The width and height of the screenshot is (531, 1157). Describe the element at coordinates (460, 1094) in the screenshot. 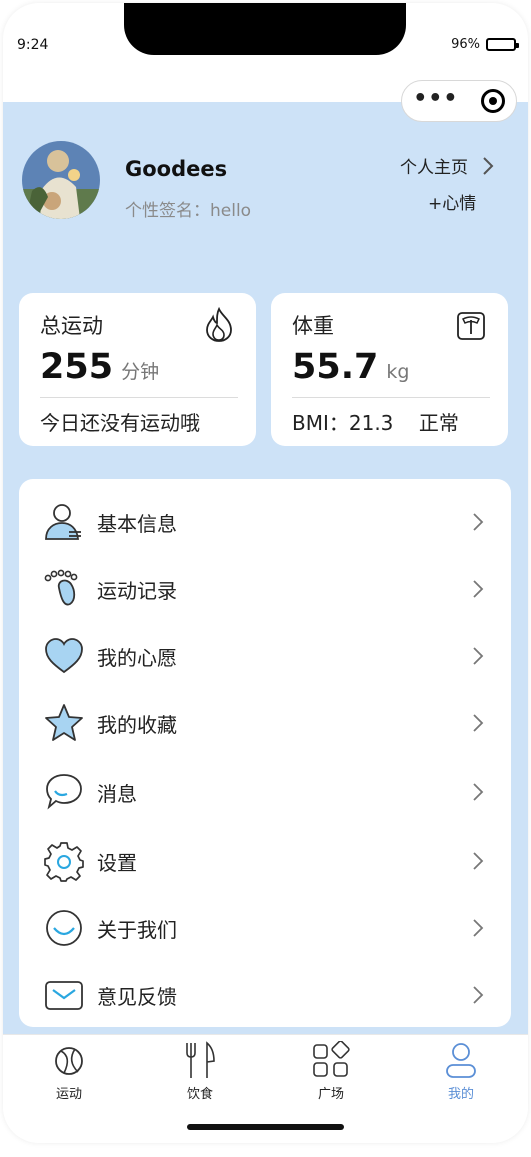

I see `tab-label: 我的` at that location.